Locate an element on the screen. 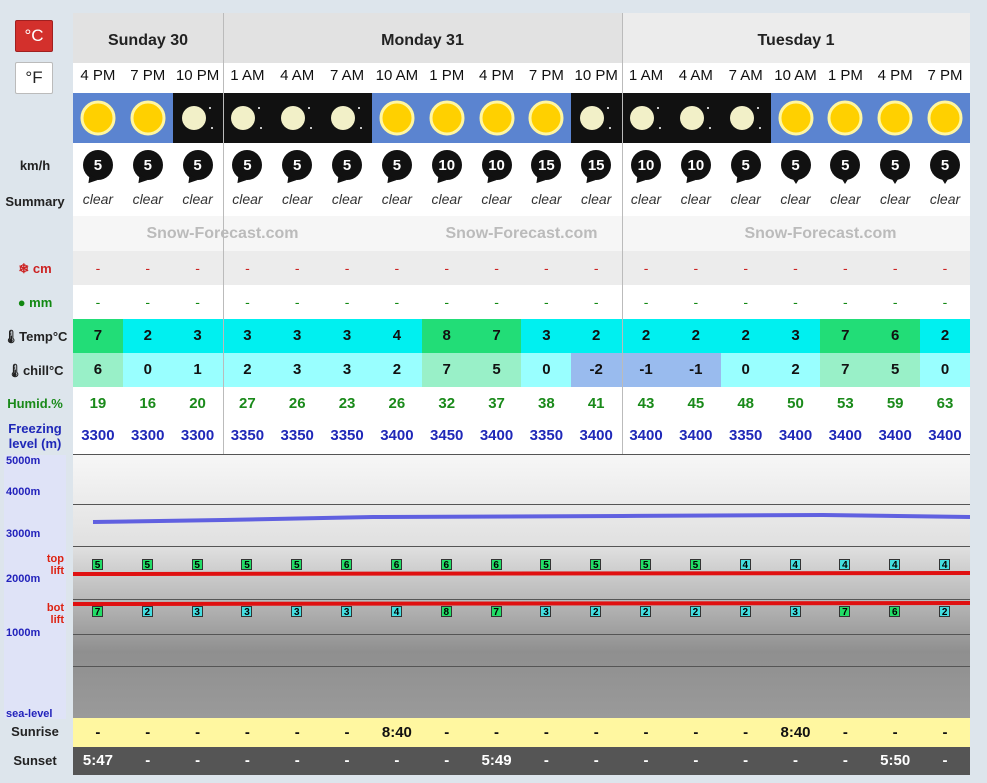 This screenshot has width=987, height=783. alt-label: 3000m is located at coordinates (23, 534).